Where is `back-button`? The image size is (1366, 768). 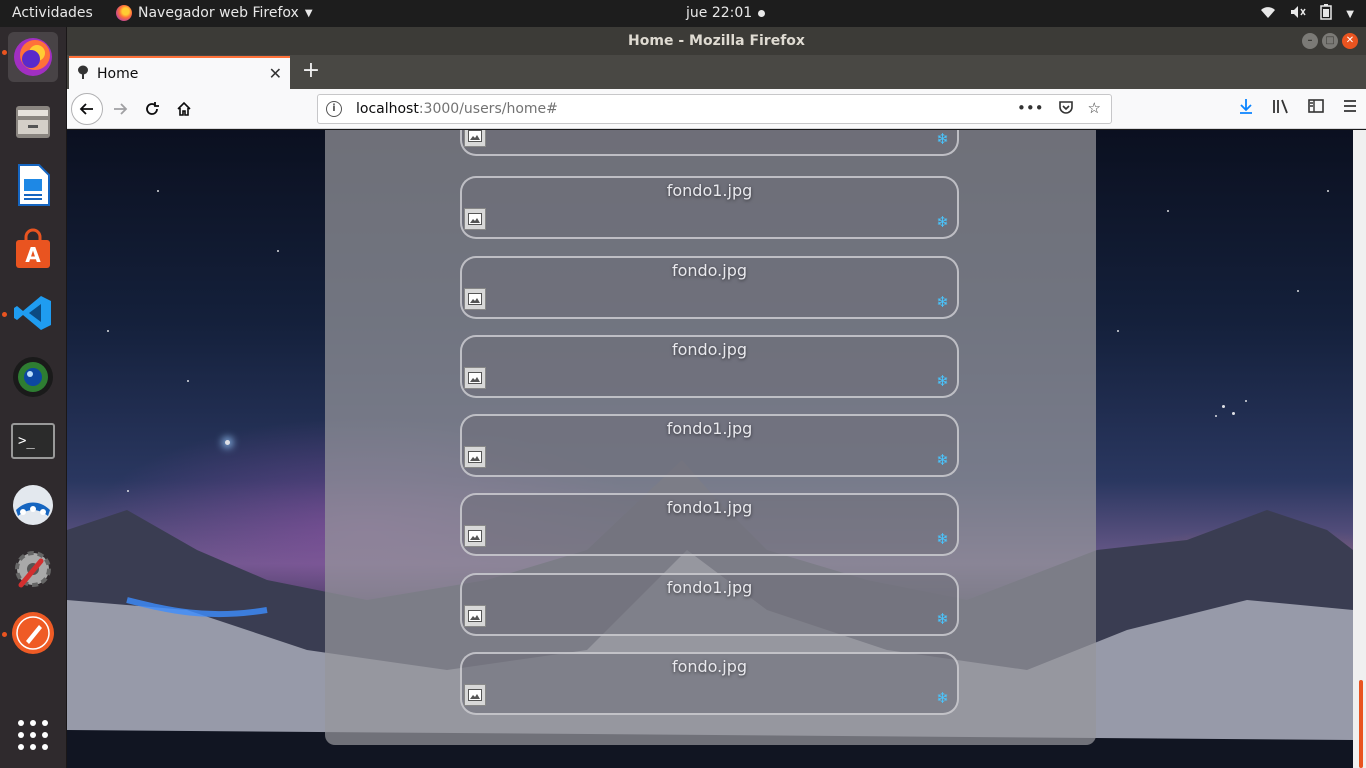
back-button is located at coordinates (87, 109).